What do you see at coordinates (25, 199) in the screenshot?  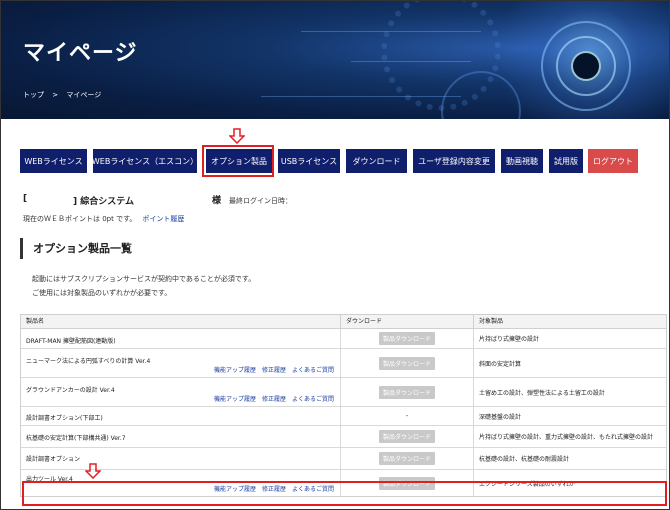 I see `bracket-open: [` at bounding box center [25, 199].